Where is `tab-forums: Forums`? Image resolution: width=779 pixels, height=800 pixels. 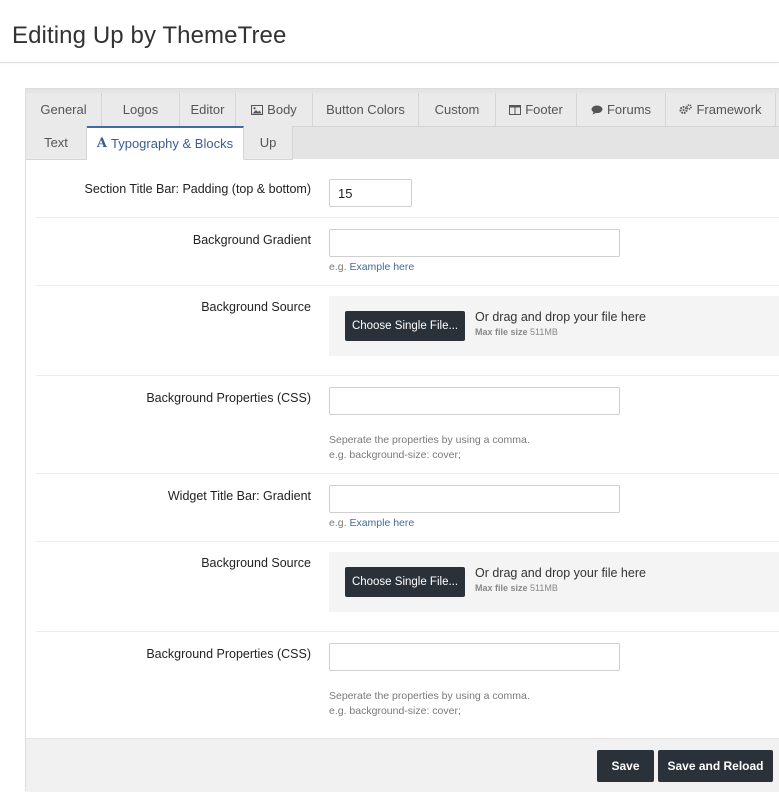
tab-forums: Forums is located at coordinates (621, 110).